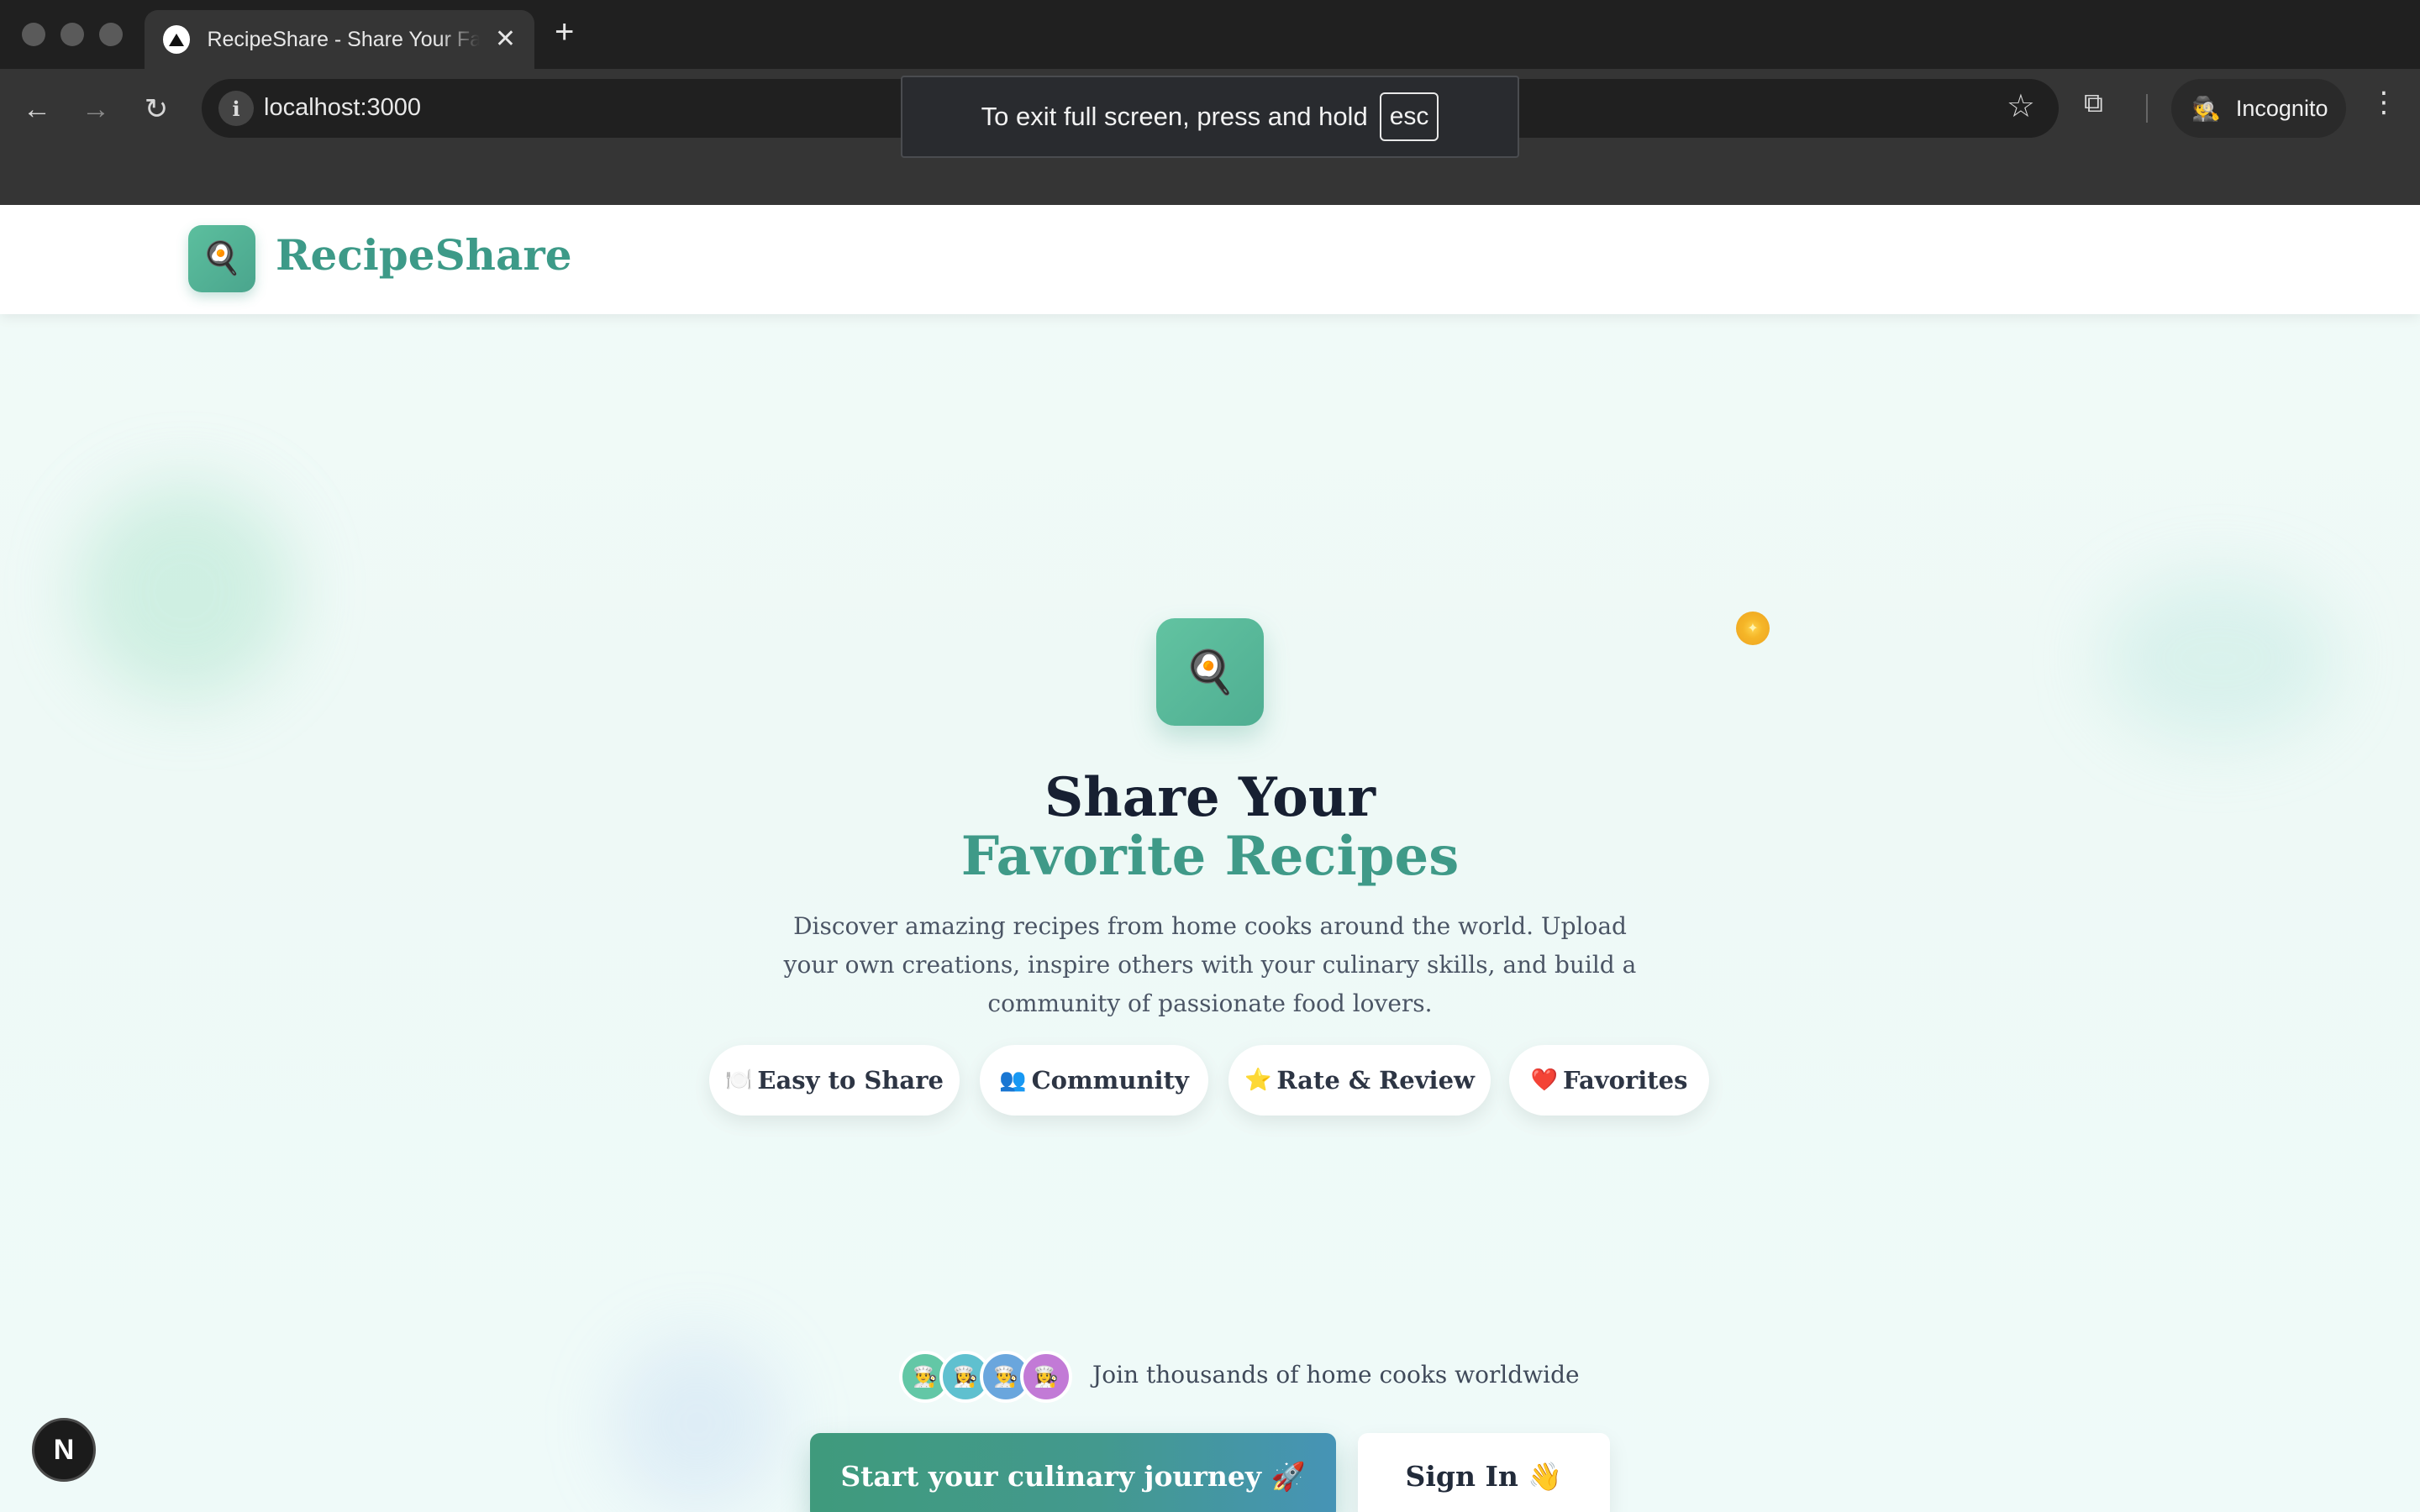 Image resolution: width=2420 pixels, height=1512 pixels. I want to click on media-lens-icon: ⧉, so click(2093, 103).